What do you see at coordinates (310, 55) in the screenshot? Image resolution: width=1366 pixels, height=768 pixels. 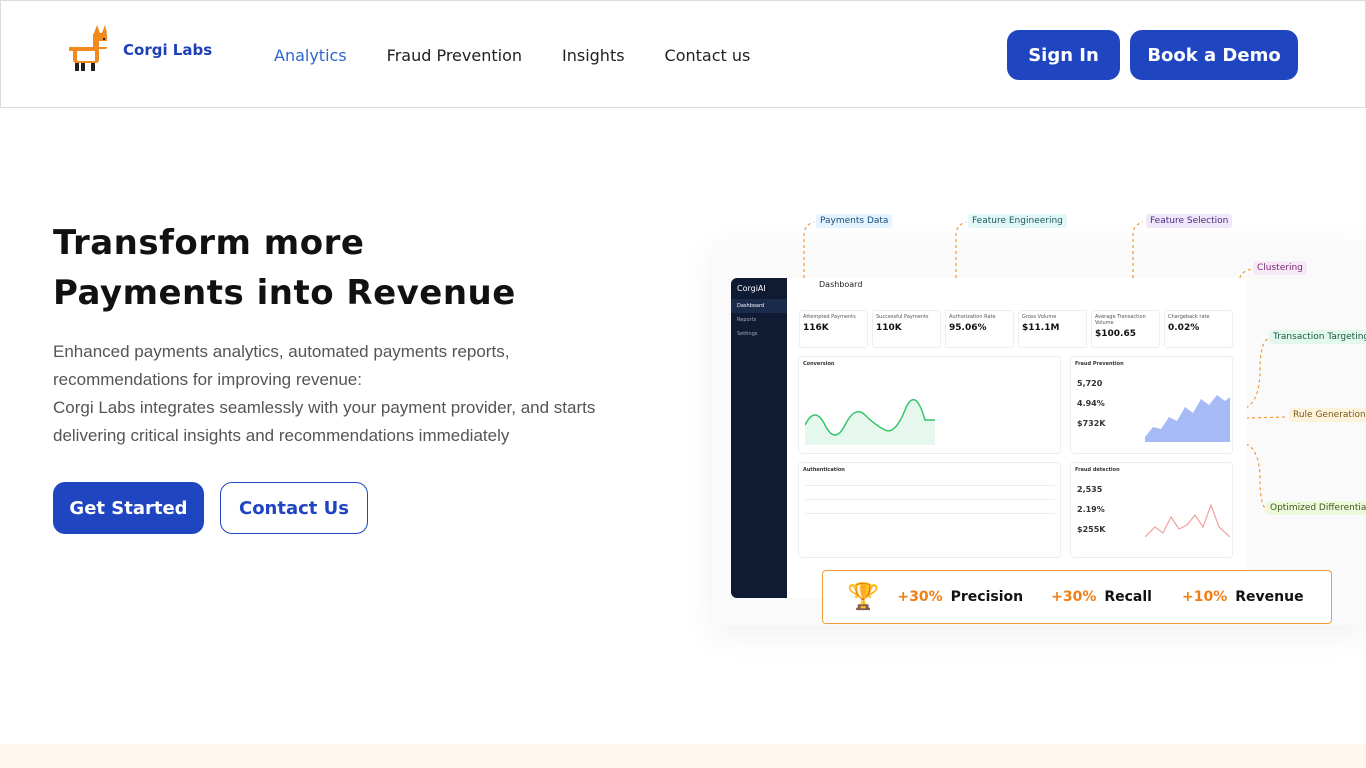 I see `nav-item-analytics: Analytics` at bounding box center [310, 55].